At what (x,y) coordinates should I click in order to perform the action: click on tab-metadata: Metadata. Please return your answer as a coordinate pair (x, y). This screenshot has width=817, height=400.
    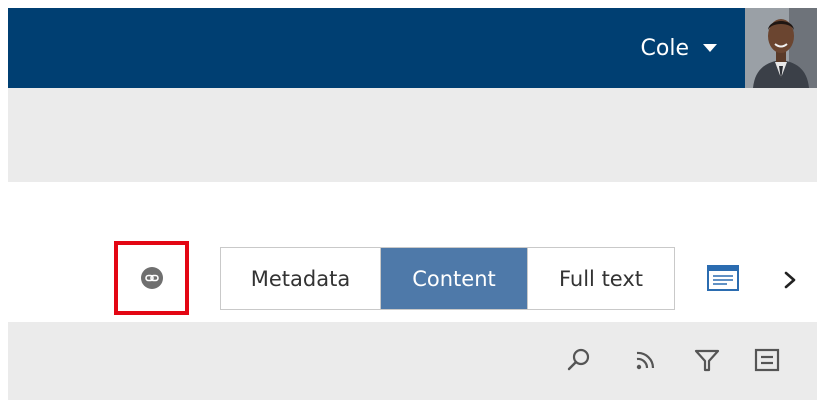
    Looking at the image, I should click on (301, 278).